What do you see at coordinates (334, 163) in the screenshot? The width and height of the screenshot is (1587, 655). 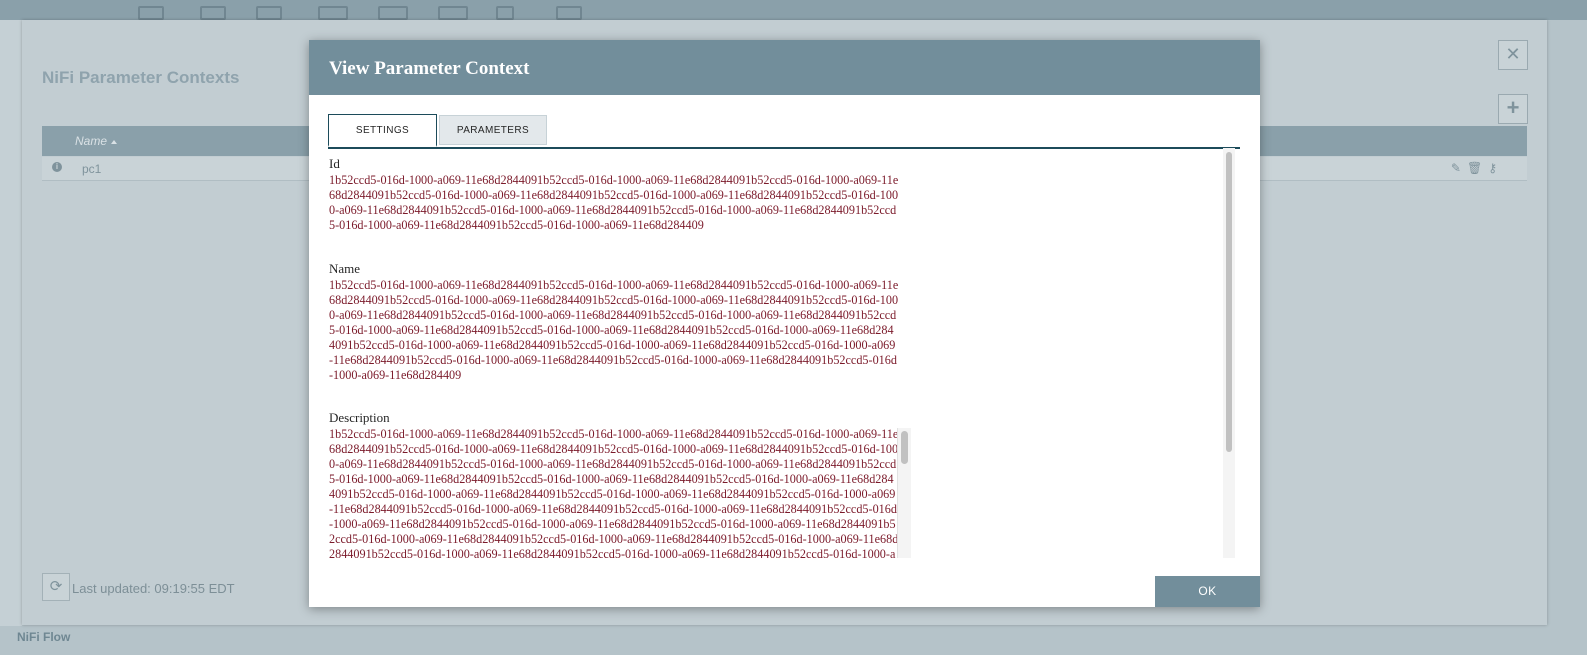 I see `id-label: Id` at bounding box center [334, 163].